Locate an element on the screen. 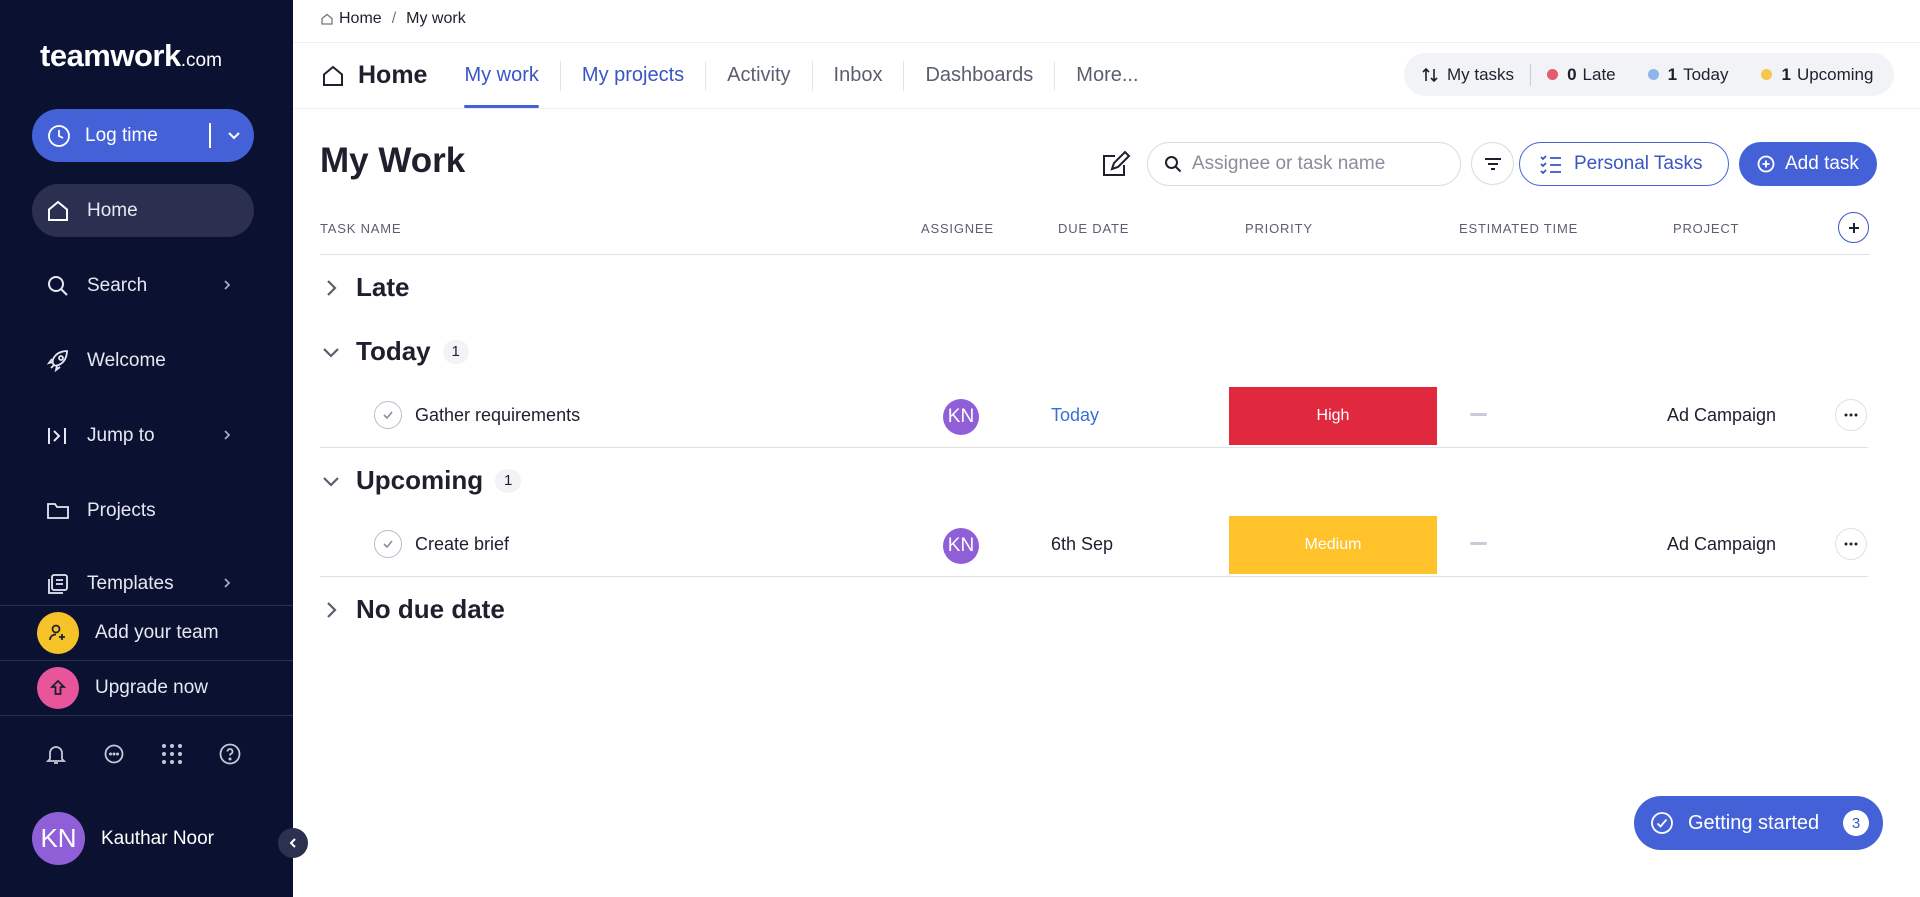 The height and width of the screenshot is (897, 1920). late-dot is located at coordinates (1553, 74).